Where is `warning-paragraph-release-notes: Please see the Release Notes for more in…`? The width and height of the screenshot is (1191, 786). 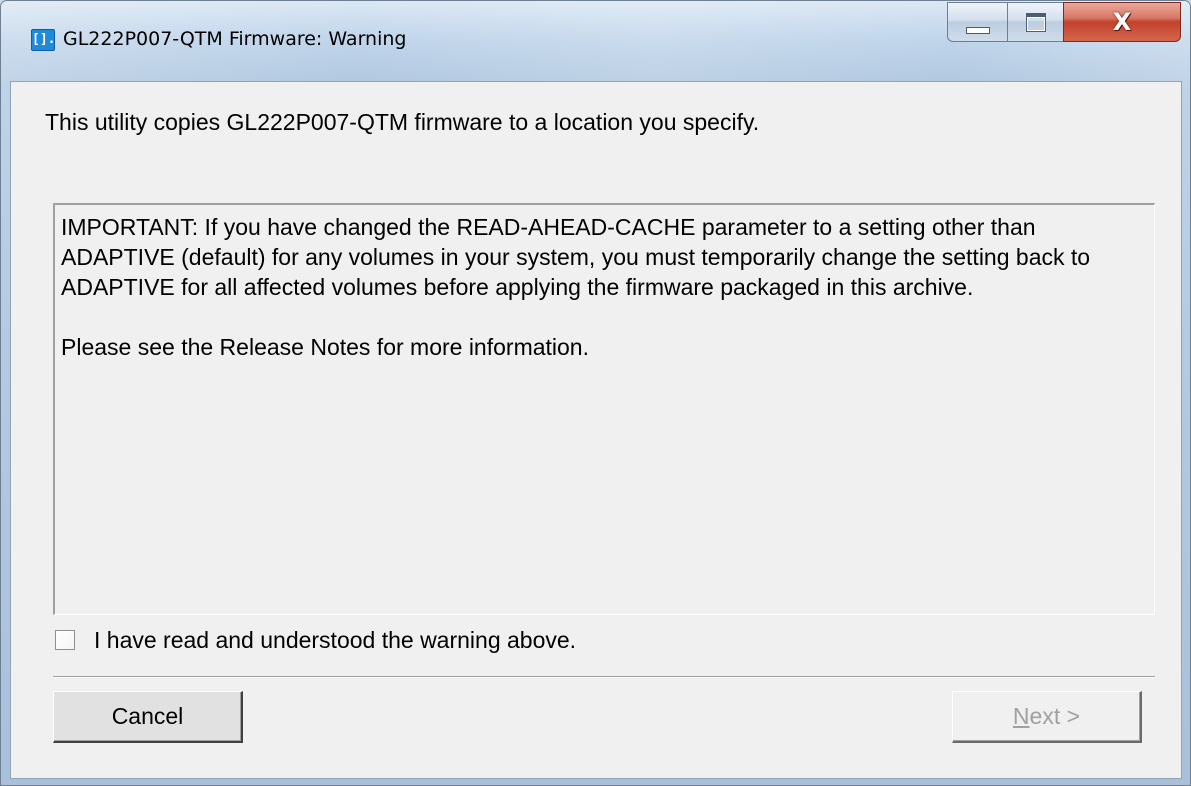
warning-paragraph-release-notes: Please see the Release Notes for more in… is located at coordinates (325, 347).